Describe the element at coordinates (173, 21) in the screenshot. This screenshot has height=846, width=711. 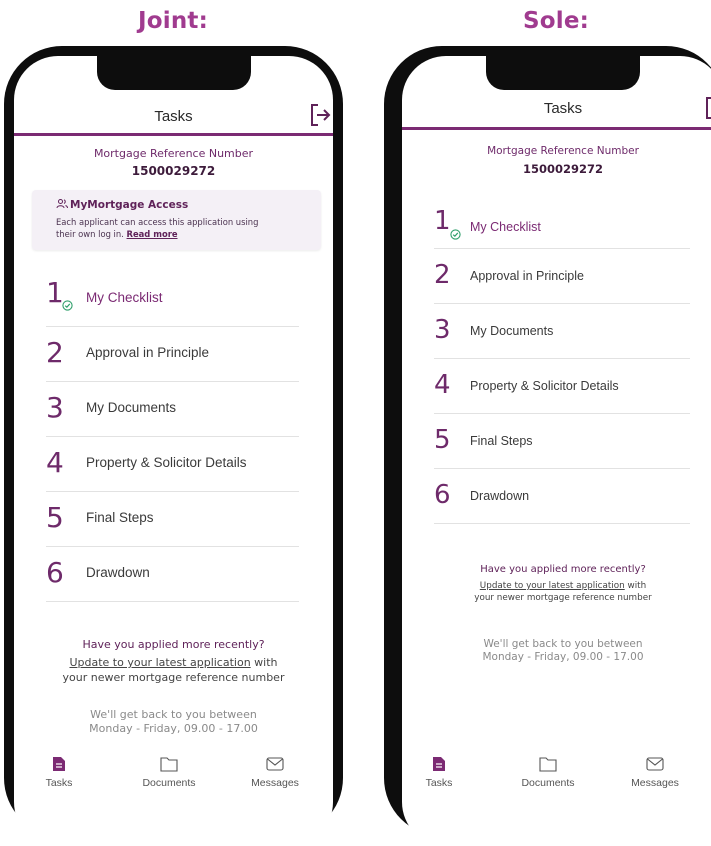
I see `joint-heading: Joint:` at that location.